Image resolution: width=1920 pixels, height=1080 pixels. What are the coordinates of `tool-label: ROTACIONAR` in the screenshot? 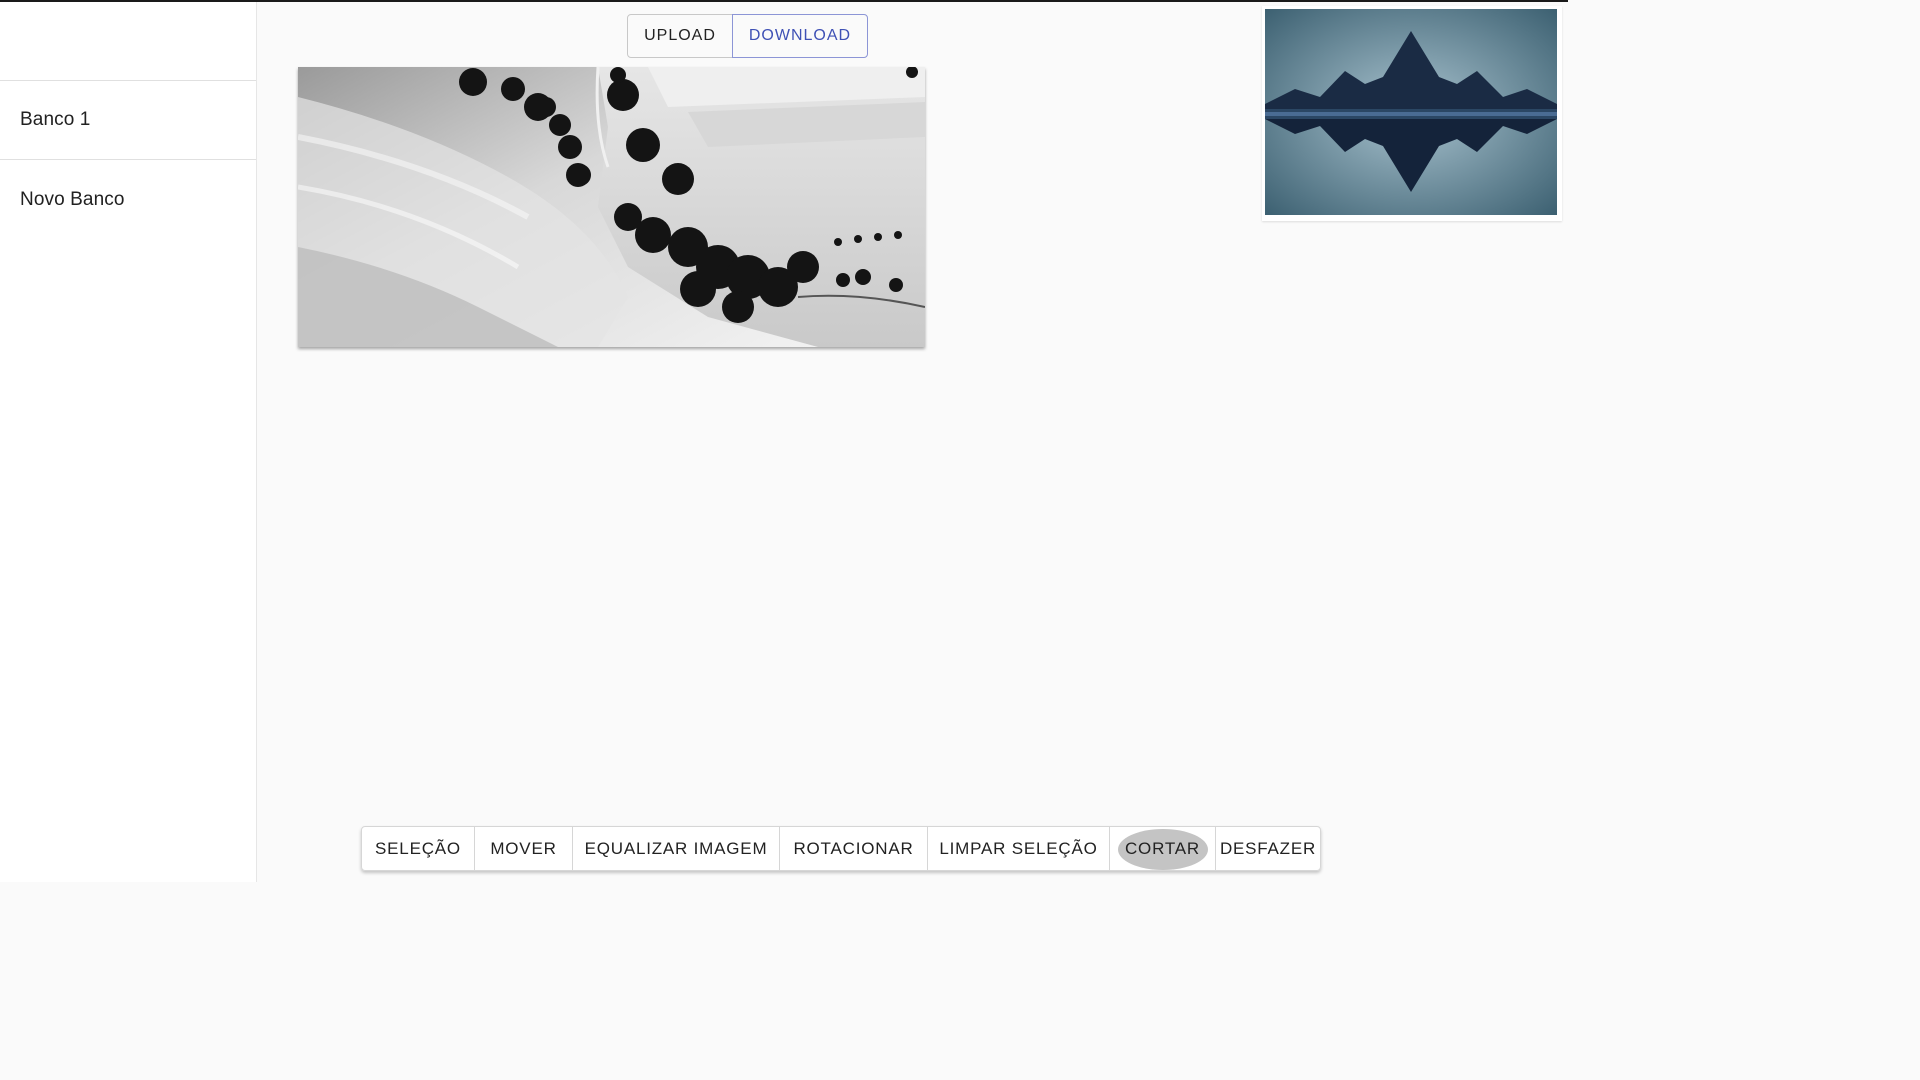 It's located at (853, 848).